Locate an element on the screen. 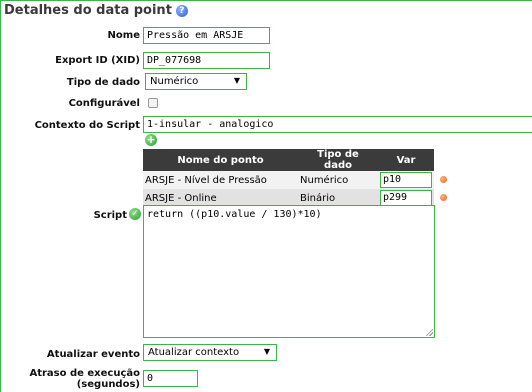 The height and width of the screenshot is (392, 532). add-icon: + is located at coordinates (151, 140).